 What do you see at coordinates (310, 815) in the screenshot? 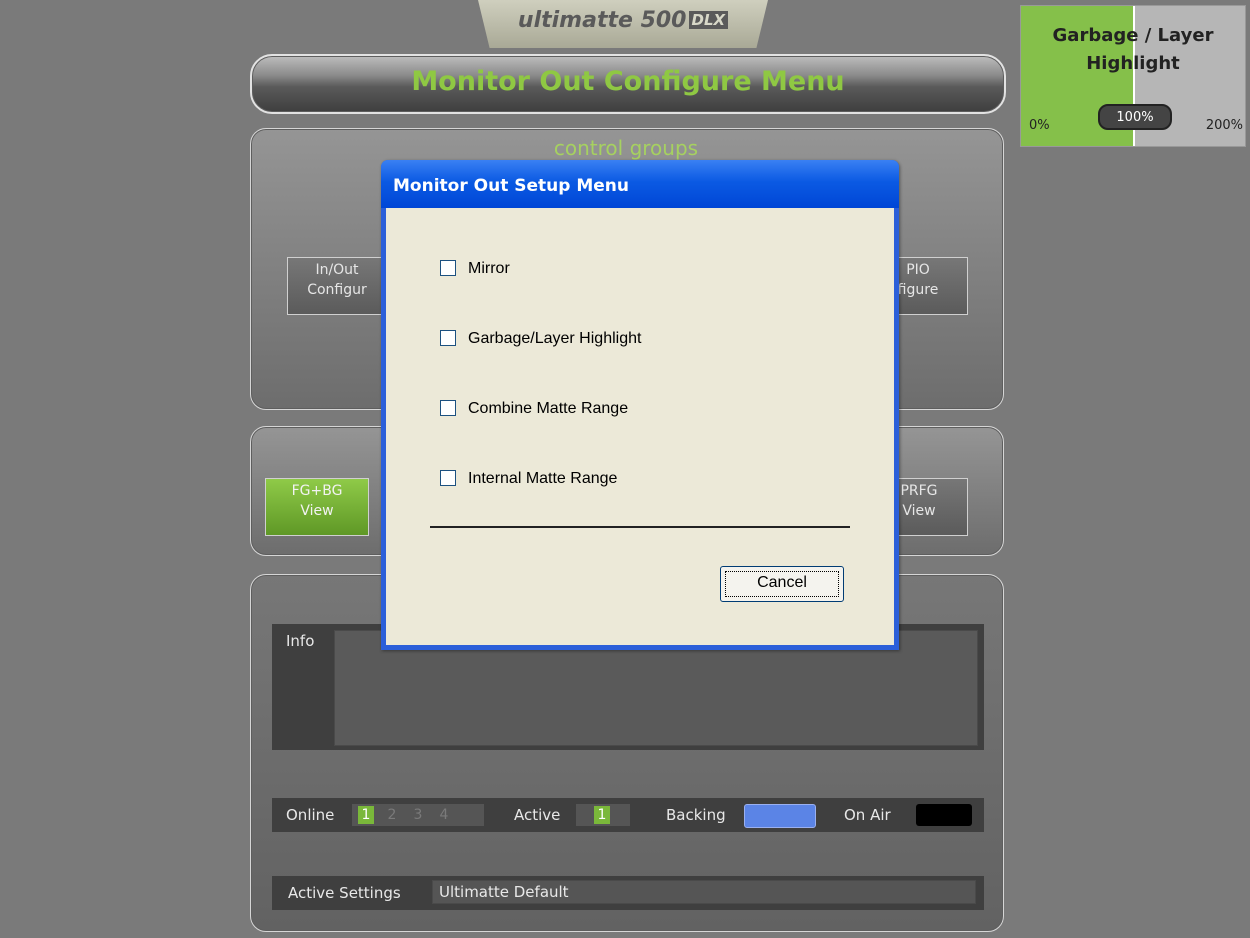
I see `online-label: Online` at bounding box center [310, 815].